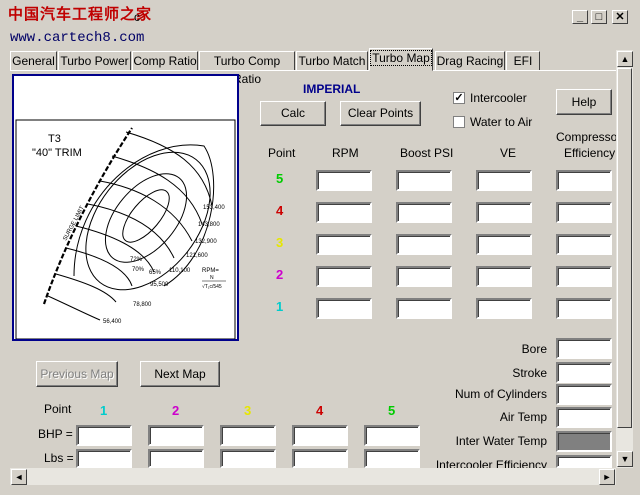 The image size is (640, 495). Describe the element at coordinates (580, 17) in the screenshot. I see `minimize-button: _` at that location.